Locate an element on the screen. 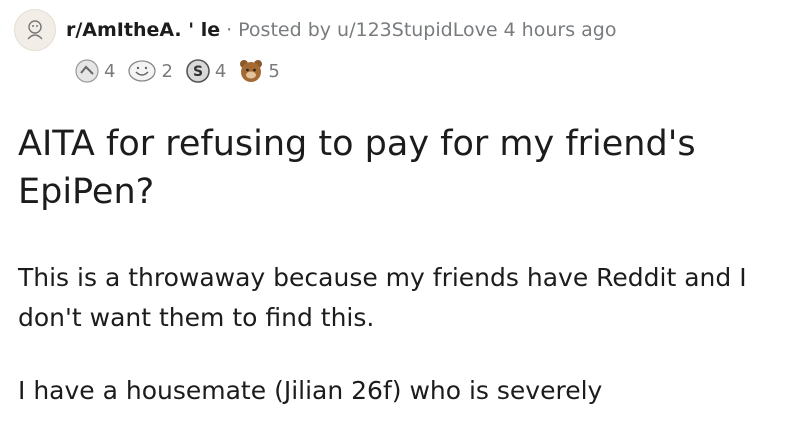  award-bear: 5 is located at coordinates (259, 71).